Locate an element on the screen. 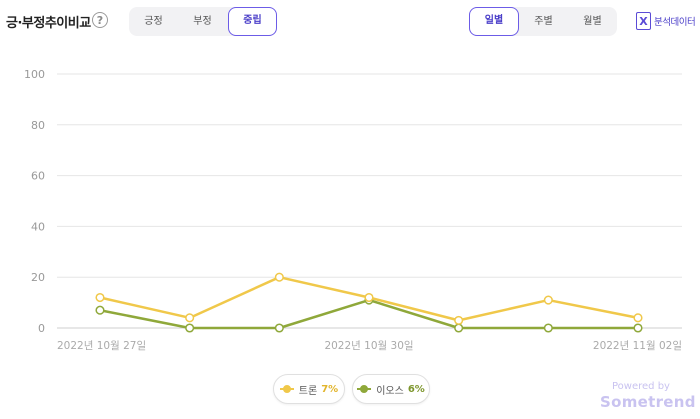  tab-weekly: 주별 is located at coordinates (543, 21).